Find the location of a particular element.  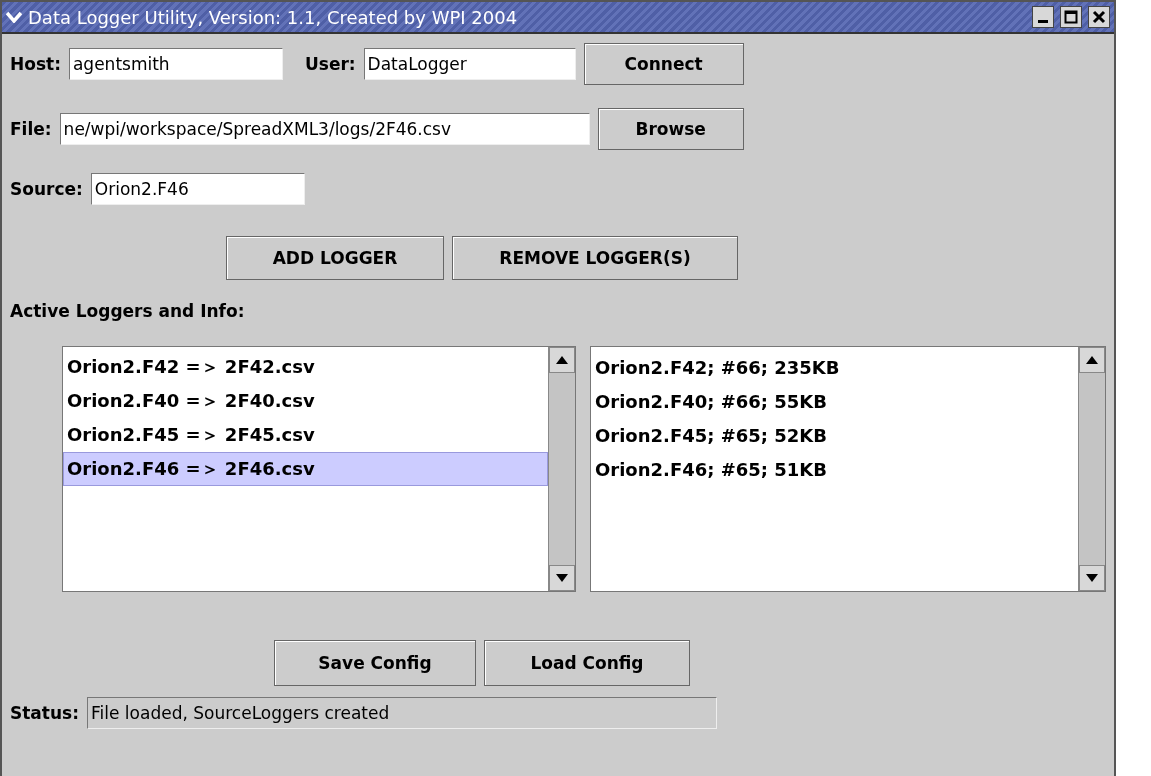

minimize-button is located at coordinates (1043, 17).